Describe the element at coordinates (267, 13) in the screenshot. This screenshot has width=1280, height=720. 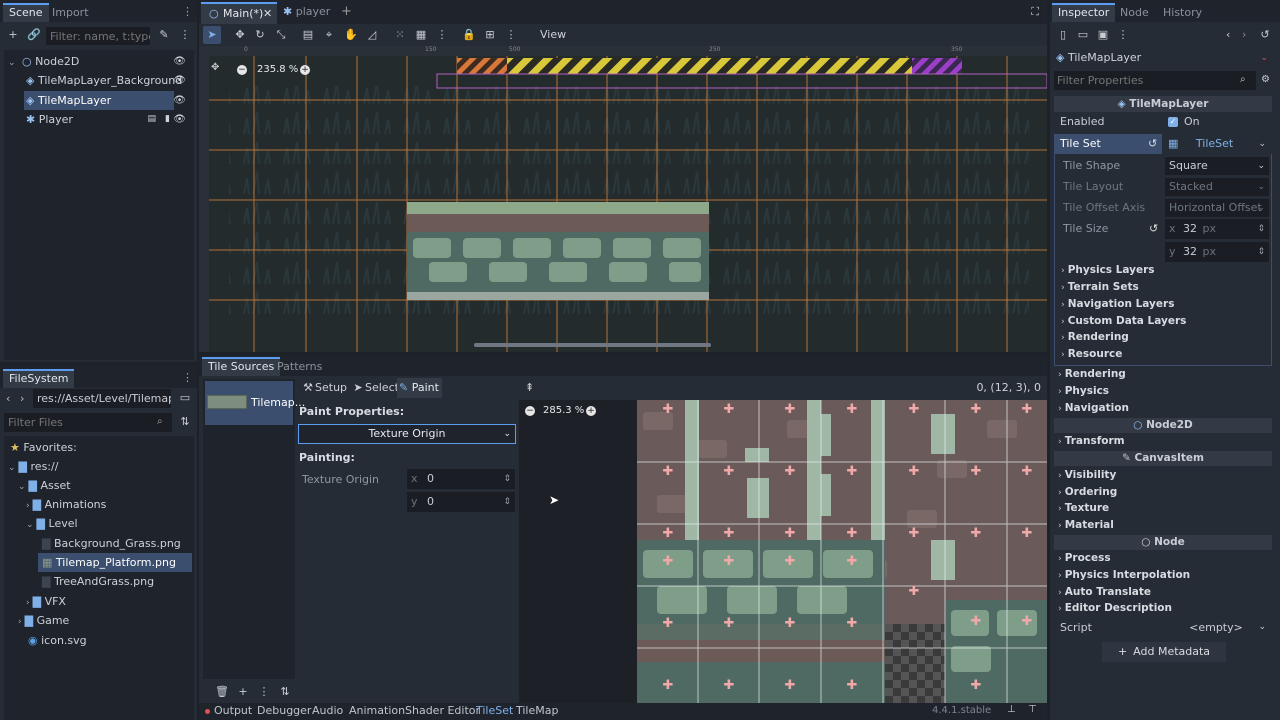
I see `close-icon: ✕` at that location.